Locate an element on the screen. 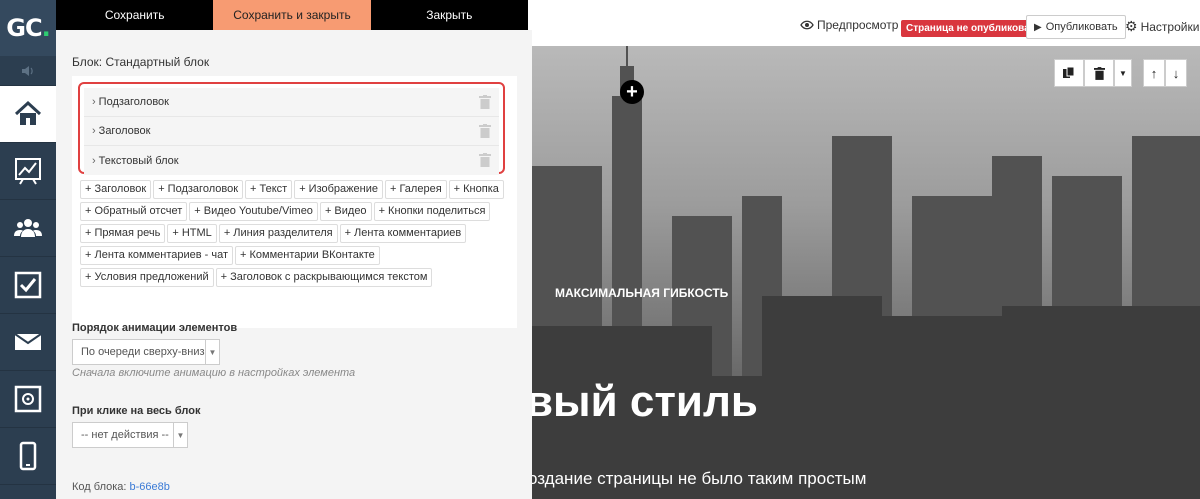 The width and height of the screenshot is (1200, 499). nav-mobile is located at coordinates (28, 456).